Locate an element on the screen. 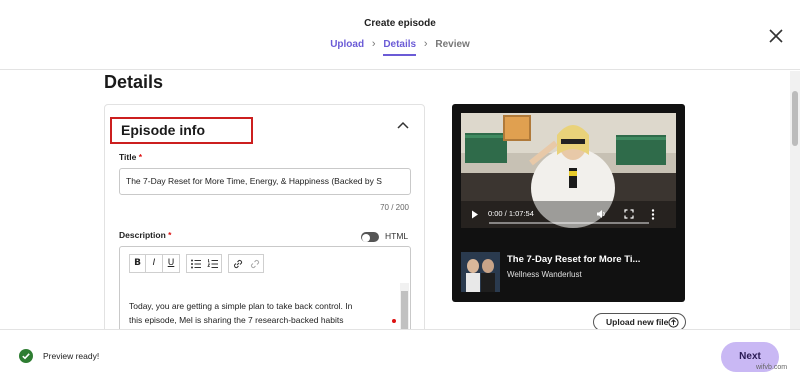 The width and height of the screenshot is (800, 376). status-message: Preview ready! is located at coordinates (71, 356).